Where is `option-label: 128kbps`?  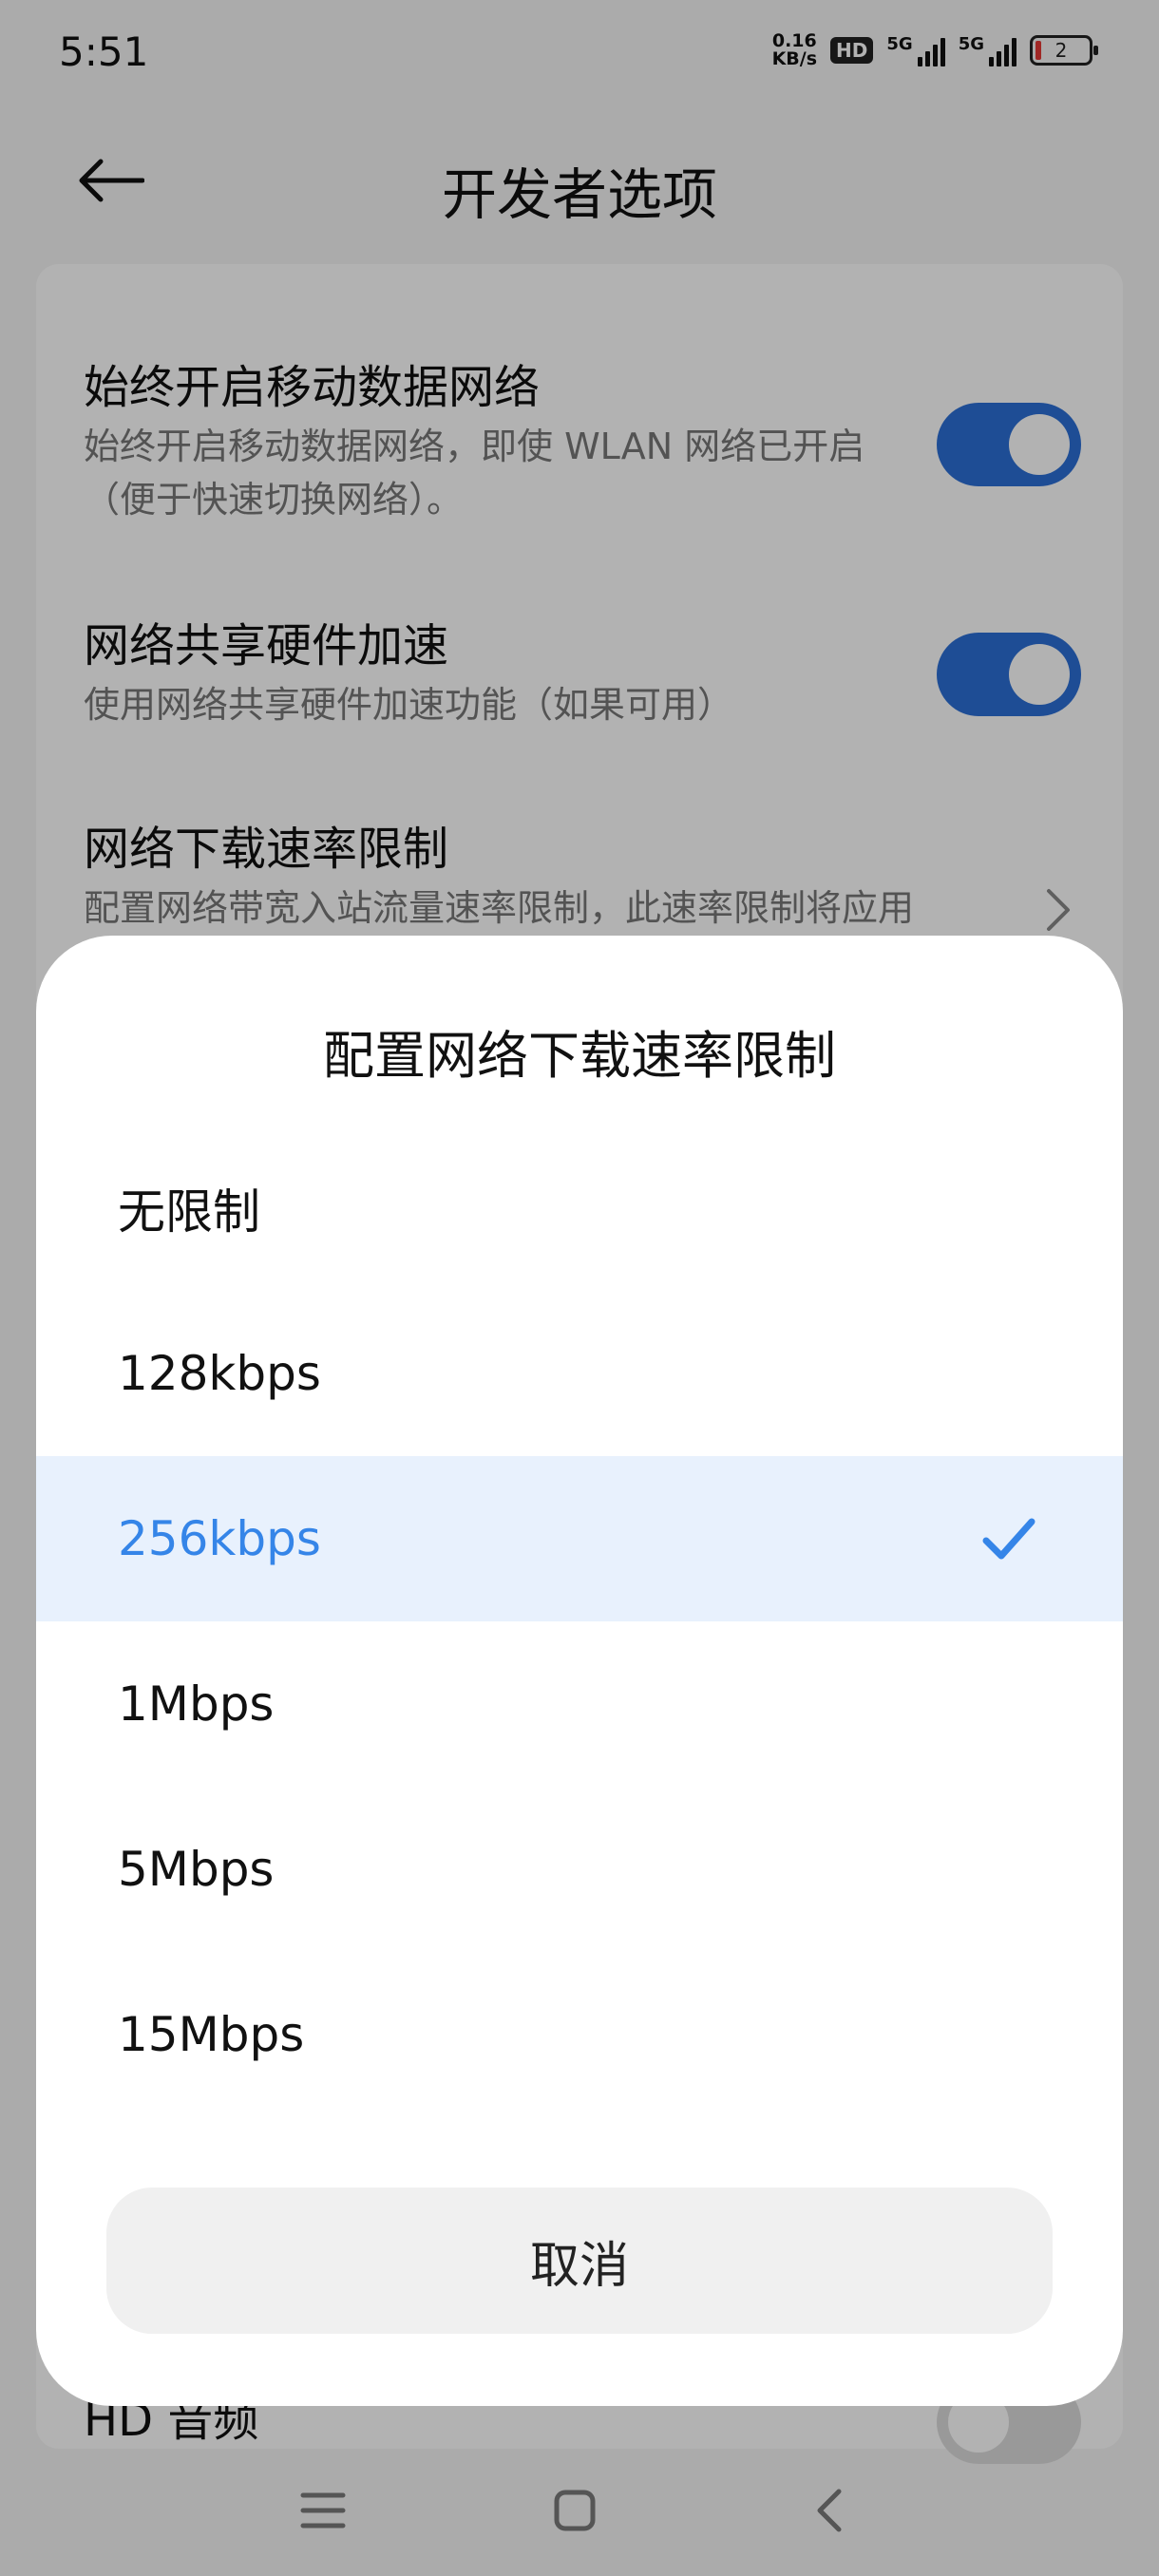
option-label: 128kbps is located at coordinates (219, 1373).